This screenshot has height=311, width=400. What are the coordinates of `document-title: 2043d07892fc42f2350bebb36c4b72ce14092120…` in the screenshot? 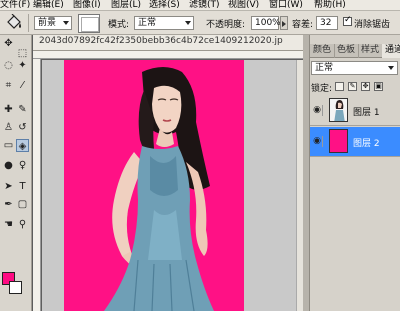 It's located at (161, 41).